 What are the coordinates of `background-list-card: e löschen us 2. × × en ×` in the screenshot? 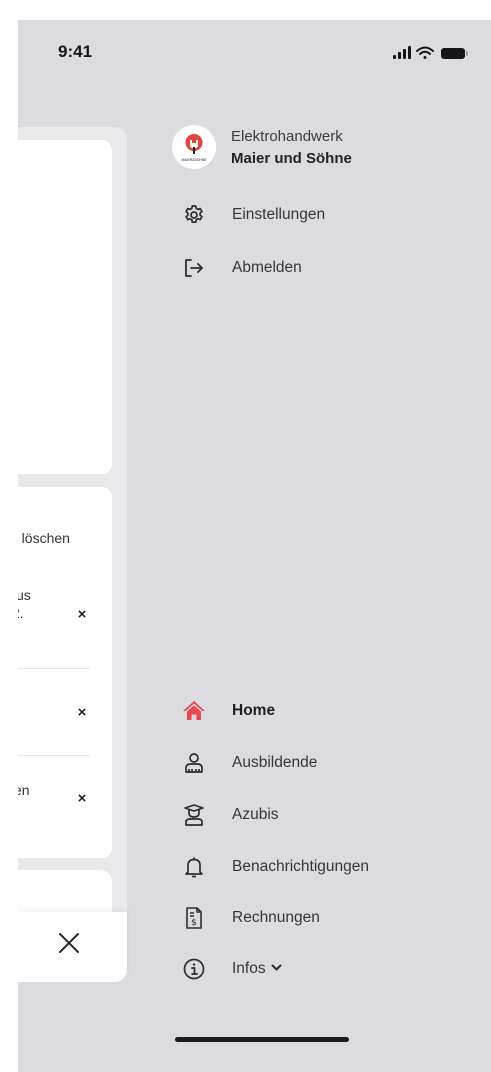 It's located at (65, 672).